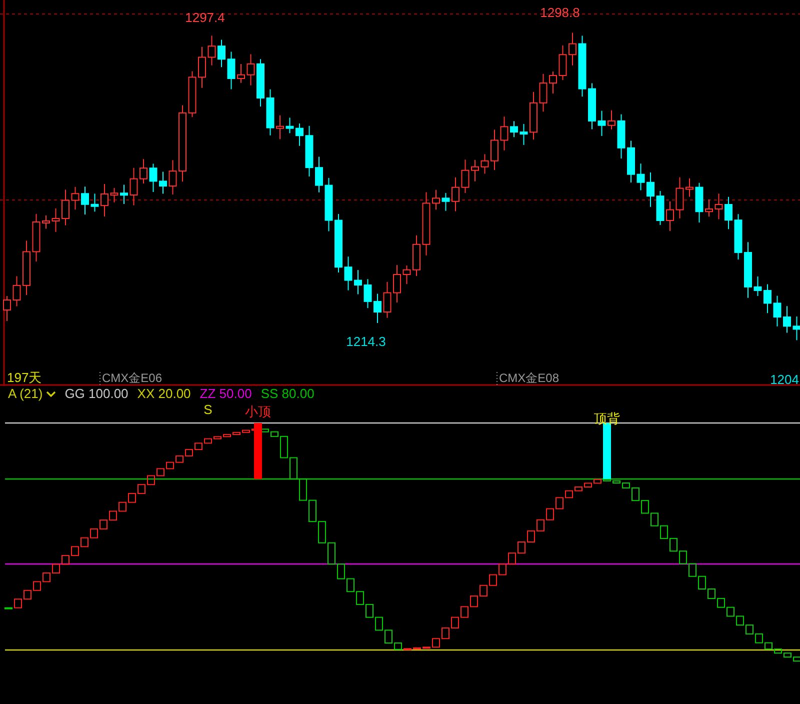 Image resolution: width=800 pixels, height=704 pixels. I want to click on signal-label: 小顶, so click(258, 411).